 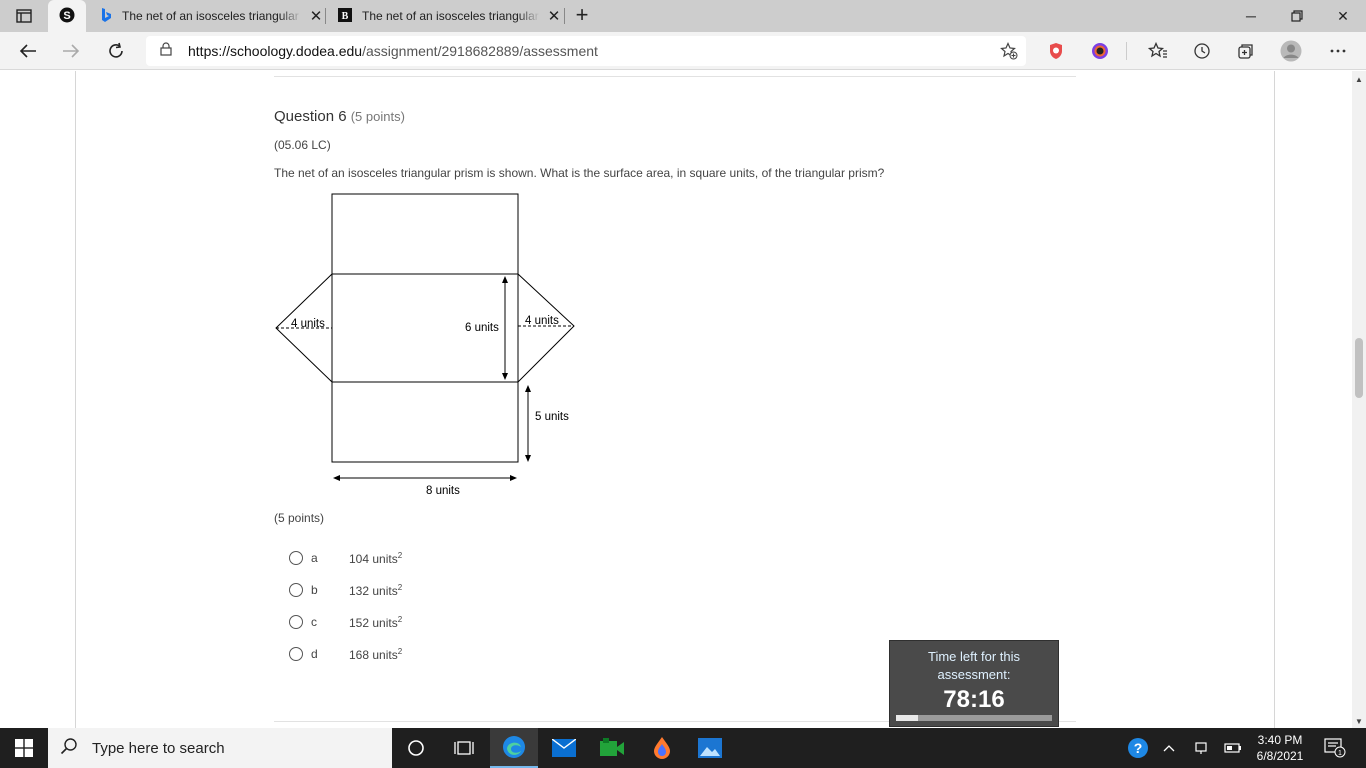 What do you see at coordinates (24, 748) in the screenshot?
I see `windows-start-icon` at bounding box center [24, 748].